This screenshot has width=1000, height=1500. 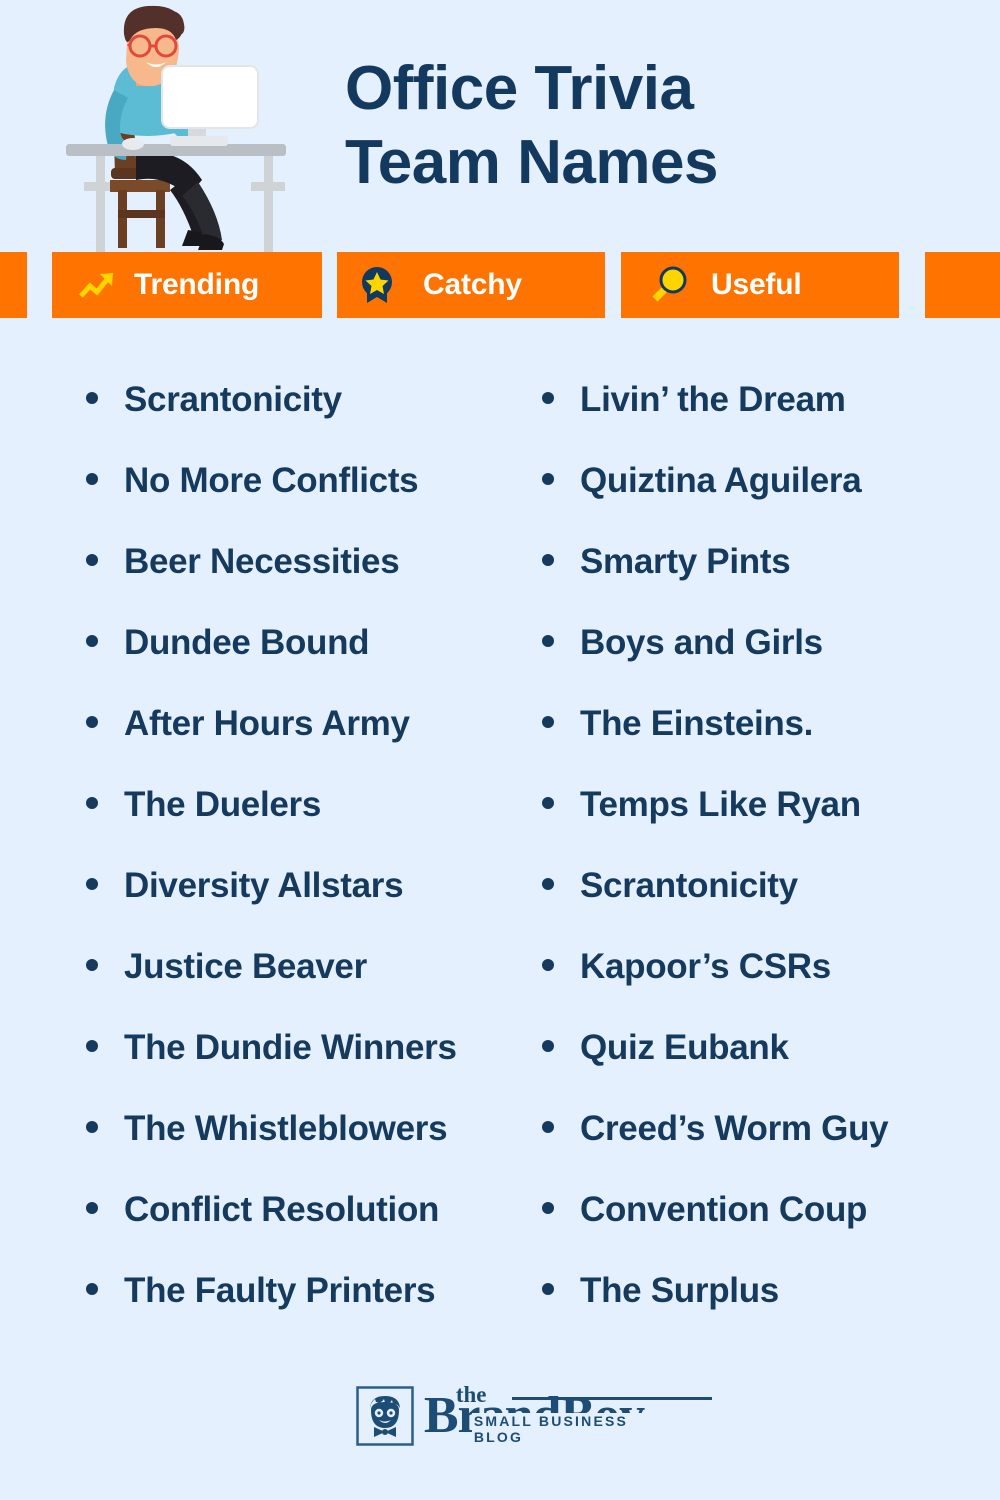 What do you see at coordinates (531, 162) in the screenshot?
I see `page-title-line-2: Team Names` at bounding box center [531, 162].